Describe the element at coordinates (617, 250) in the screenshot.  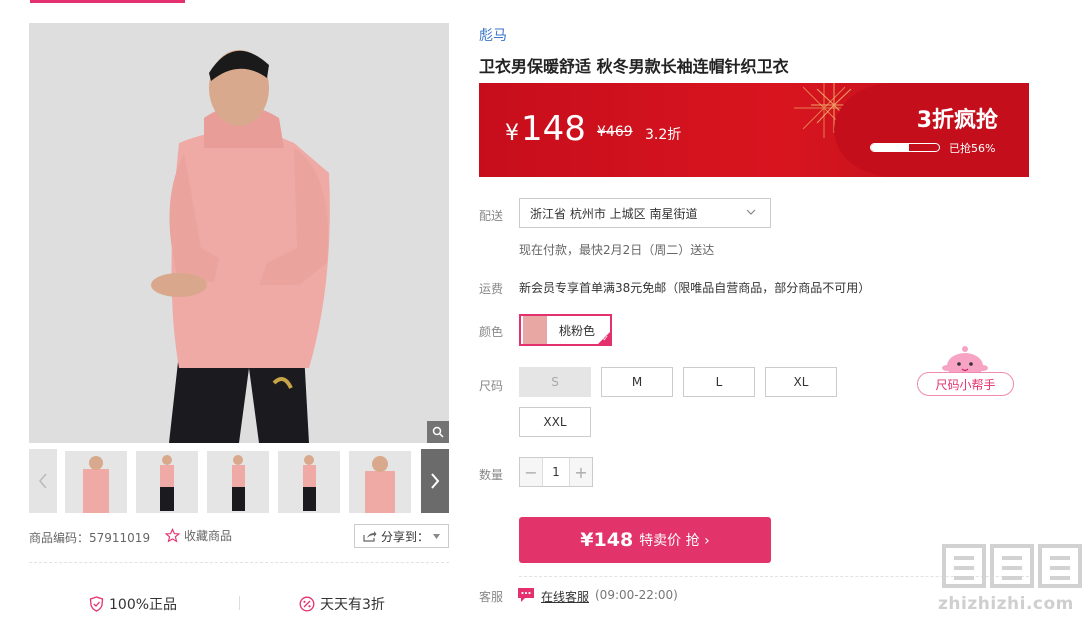
I see `delivery-estimate: 现在付款，最快2月2日（周二）送达` at that location.